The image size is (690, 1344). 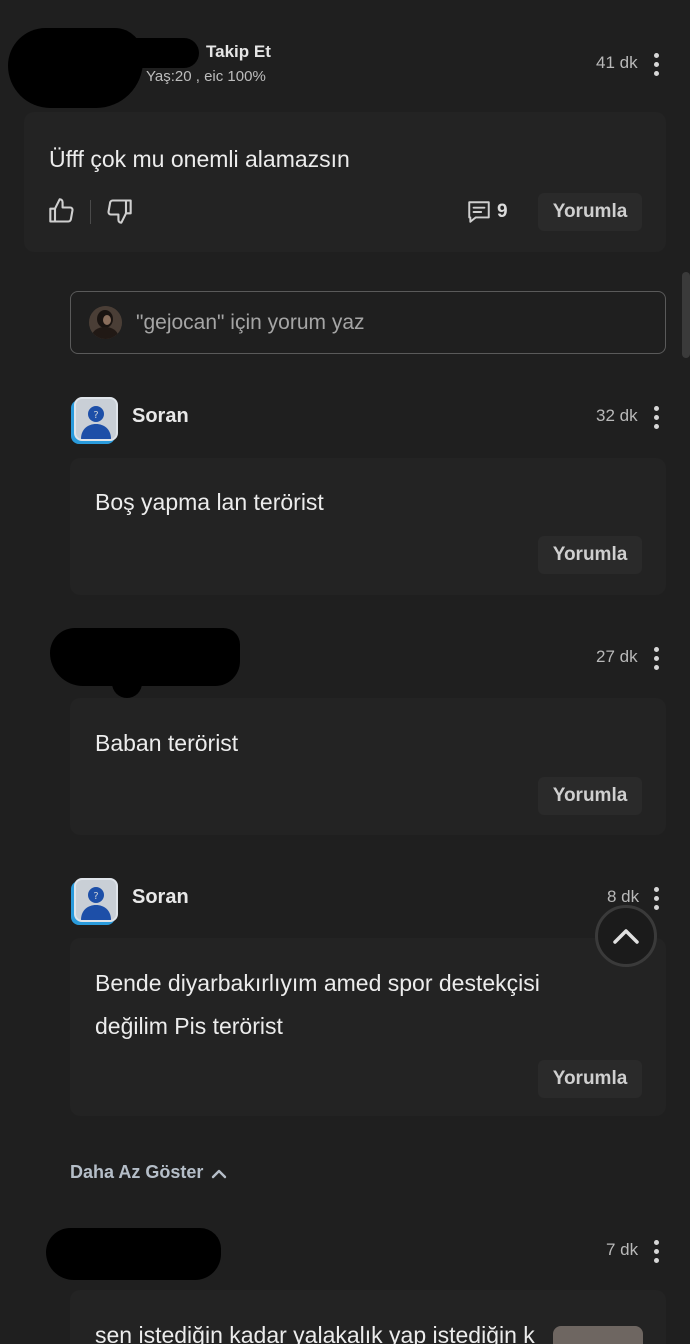 What do you see at coordinates (617, 656) in the screenshot?
I see `comment-time: 27 dk` at bounding box center [617, 656].